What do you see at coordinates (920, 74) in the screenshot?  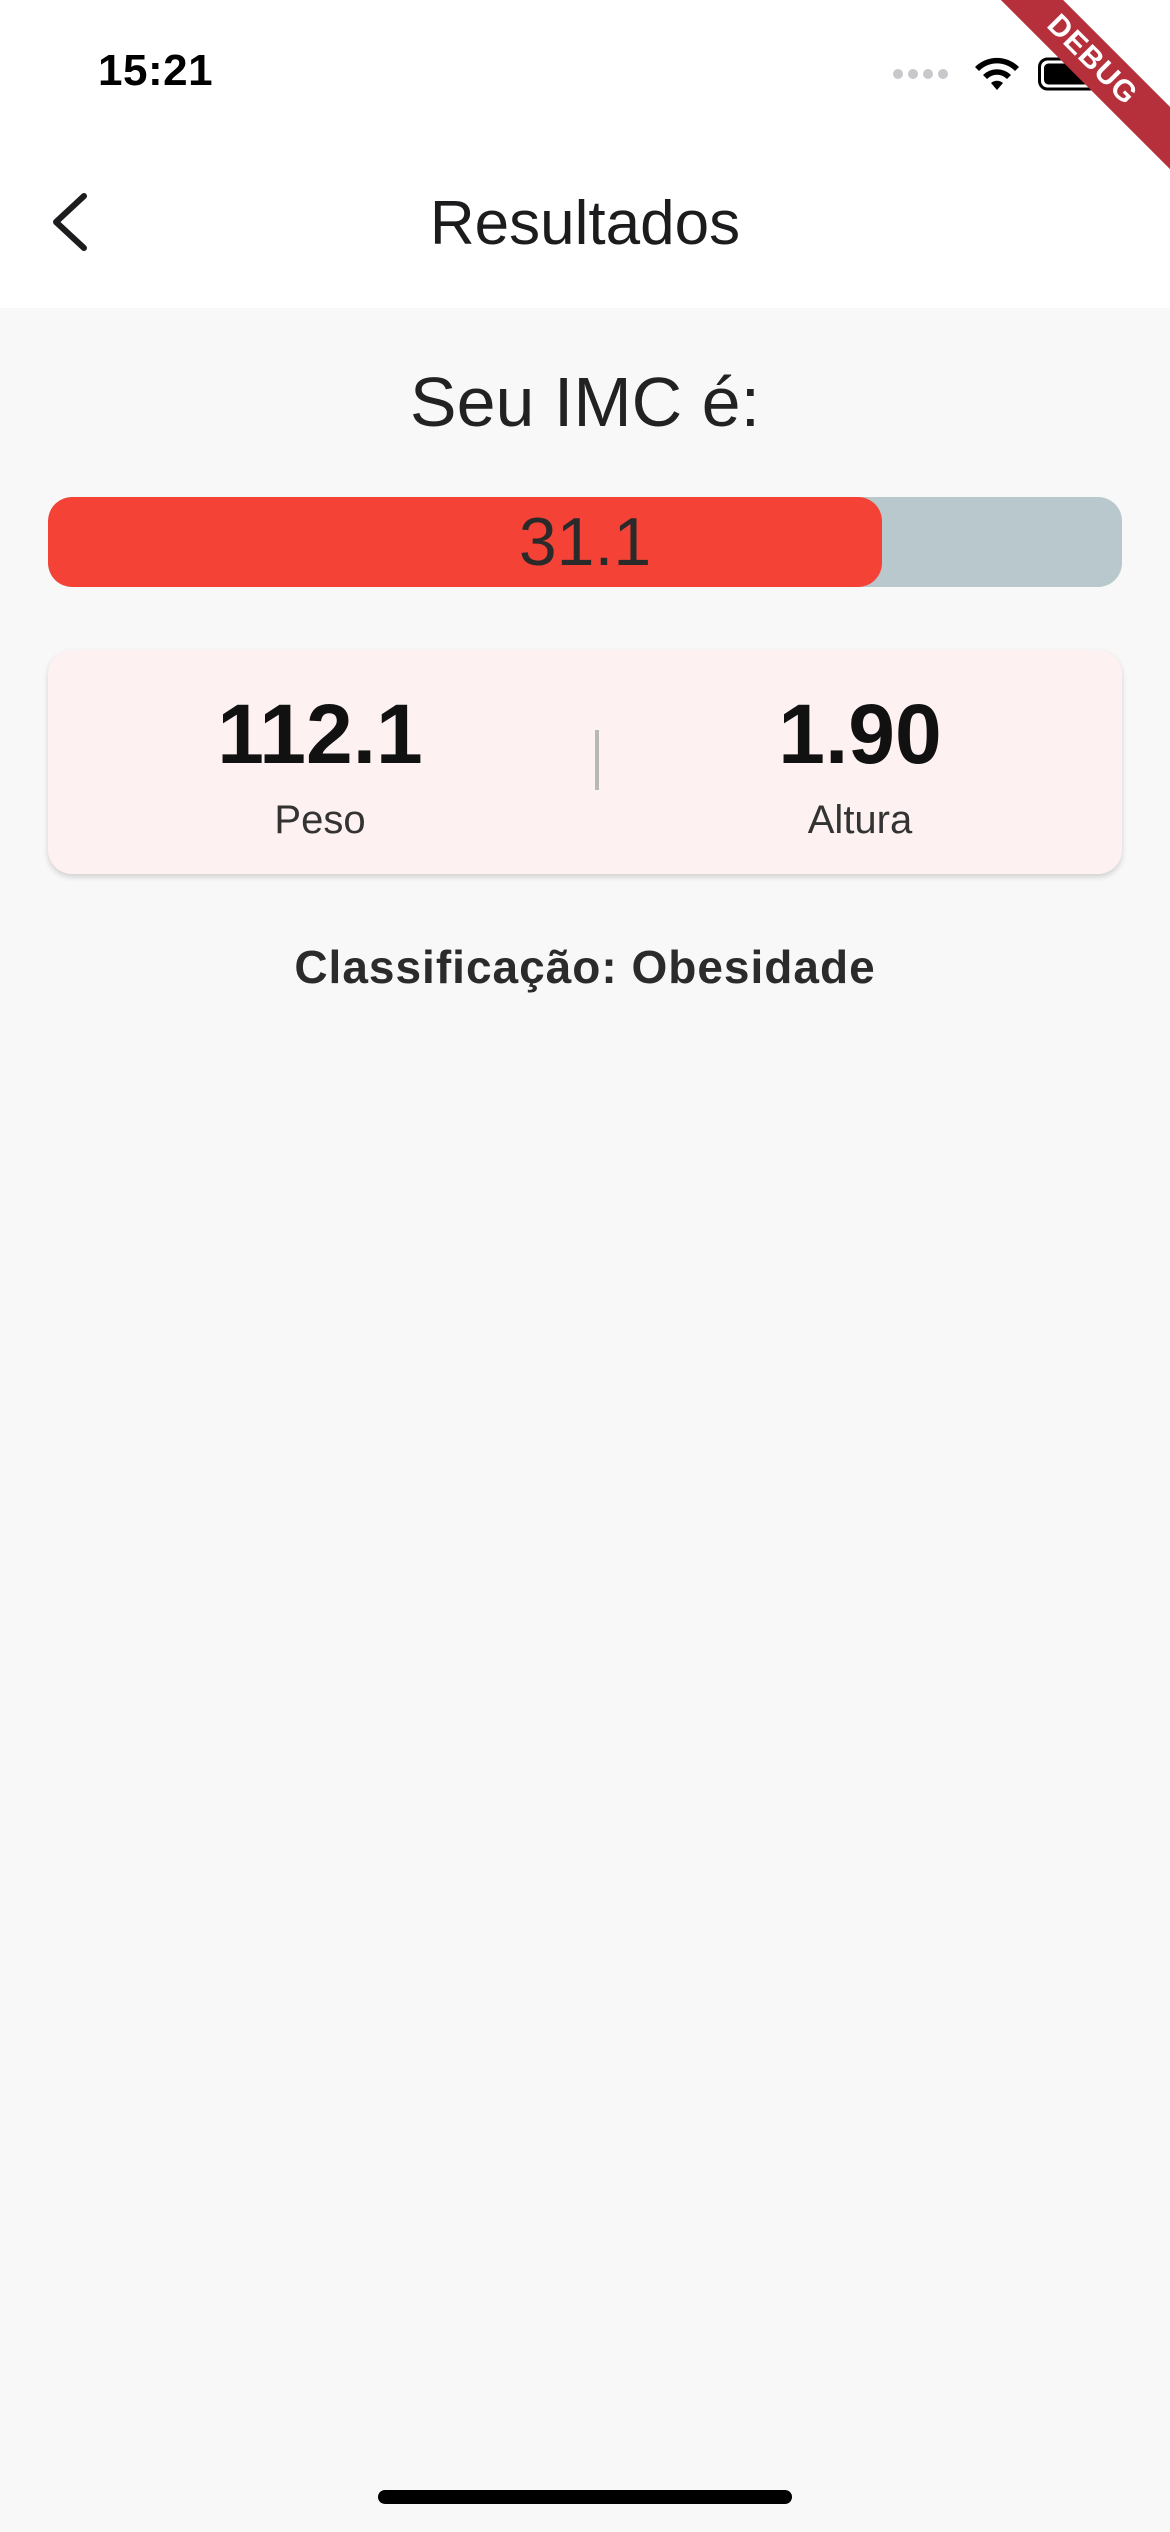 I see `signal-icon` at bounding box center [920, 74].